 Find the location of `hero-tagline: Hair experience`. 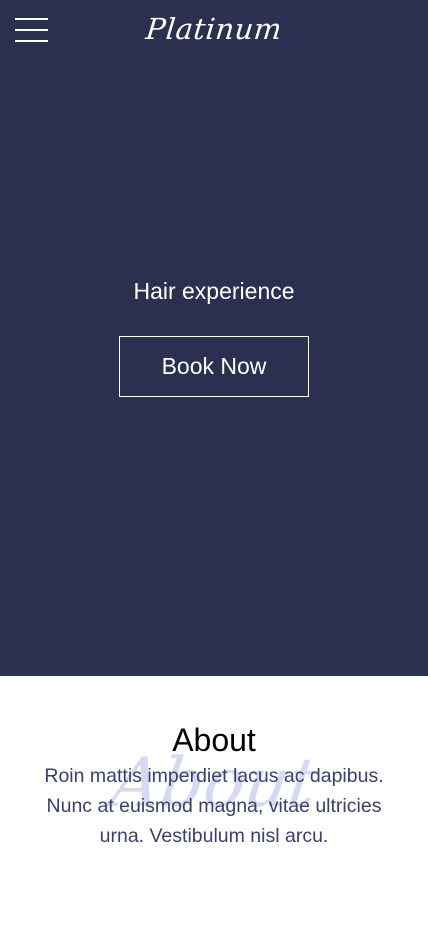

hero-tagline: Hair experience is located at coordinates (214, 291).